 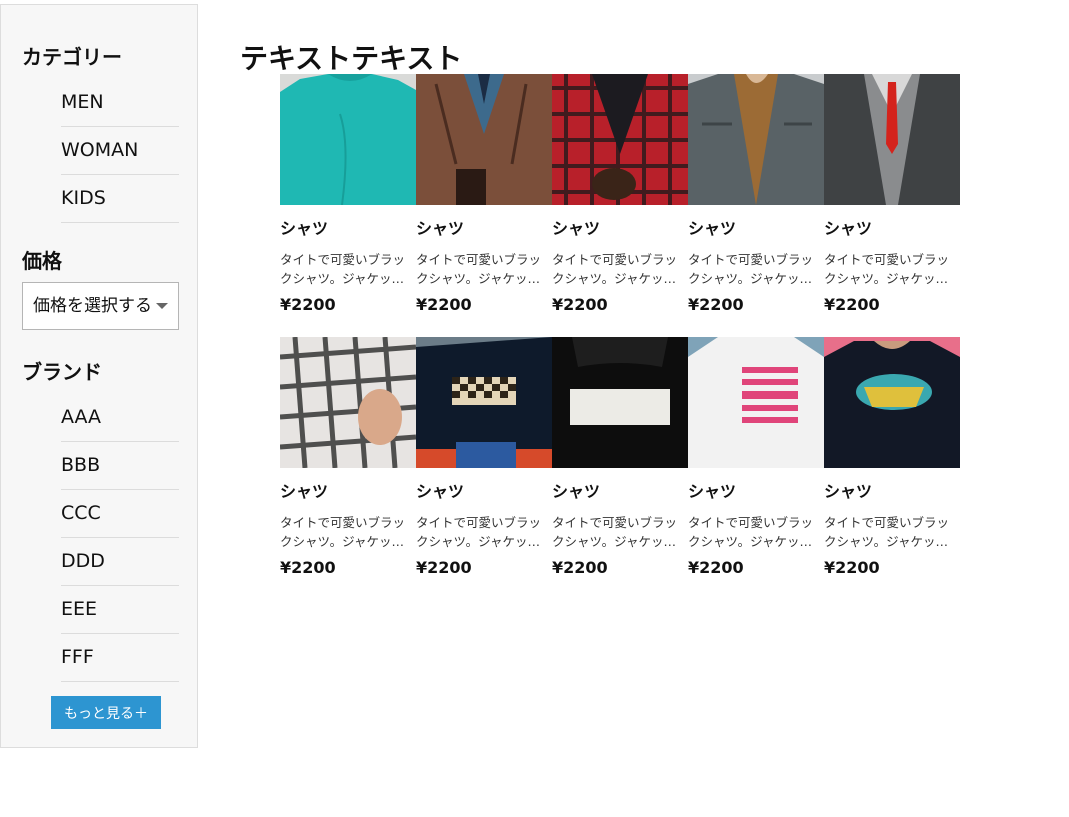 I want to click on space-jam-tshirt-photo, so click(x=892, y=402).